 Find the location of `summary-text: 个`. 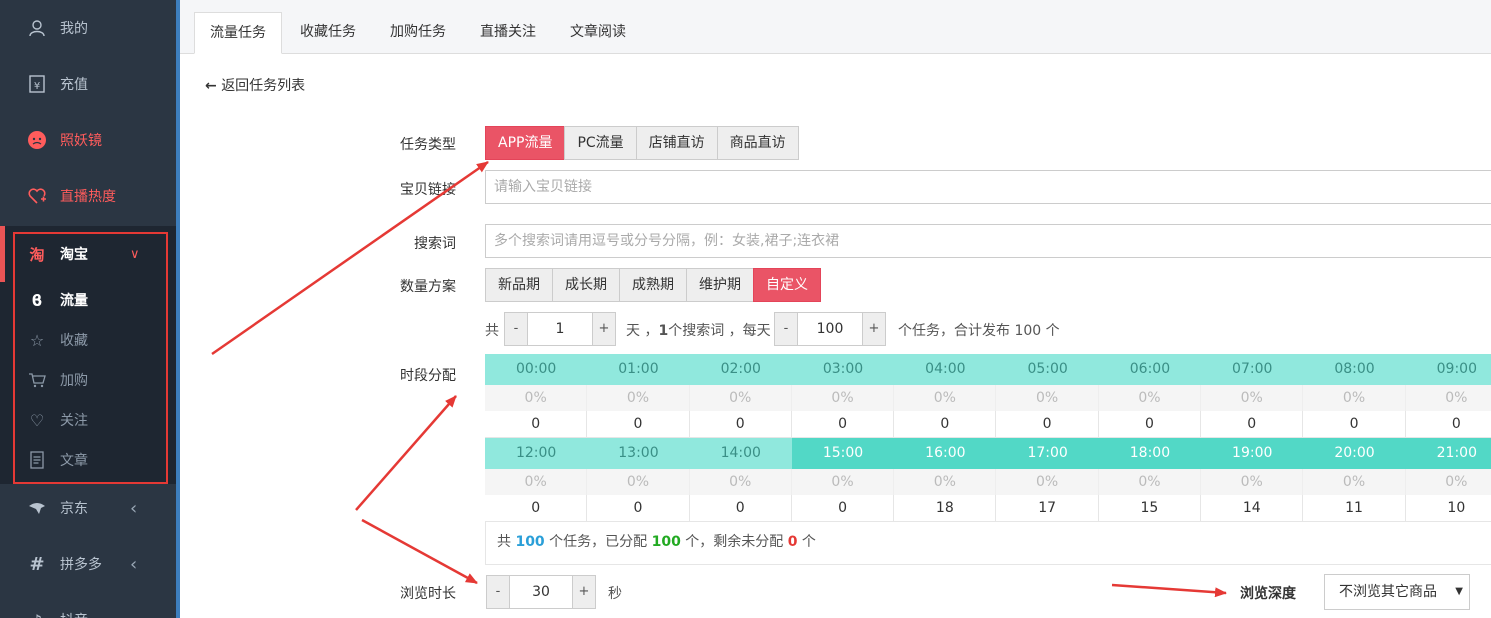

summary-text: 个 is located at coordinates (806, 542).